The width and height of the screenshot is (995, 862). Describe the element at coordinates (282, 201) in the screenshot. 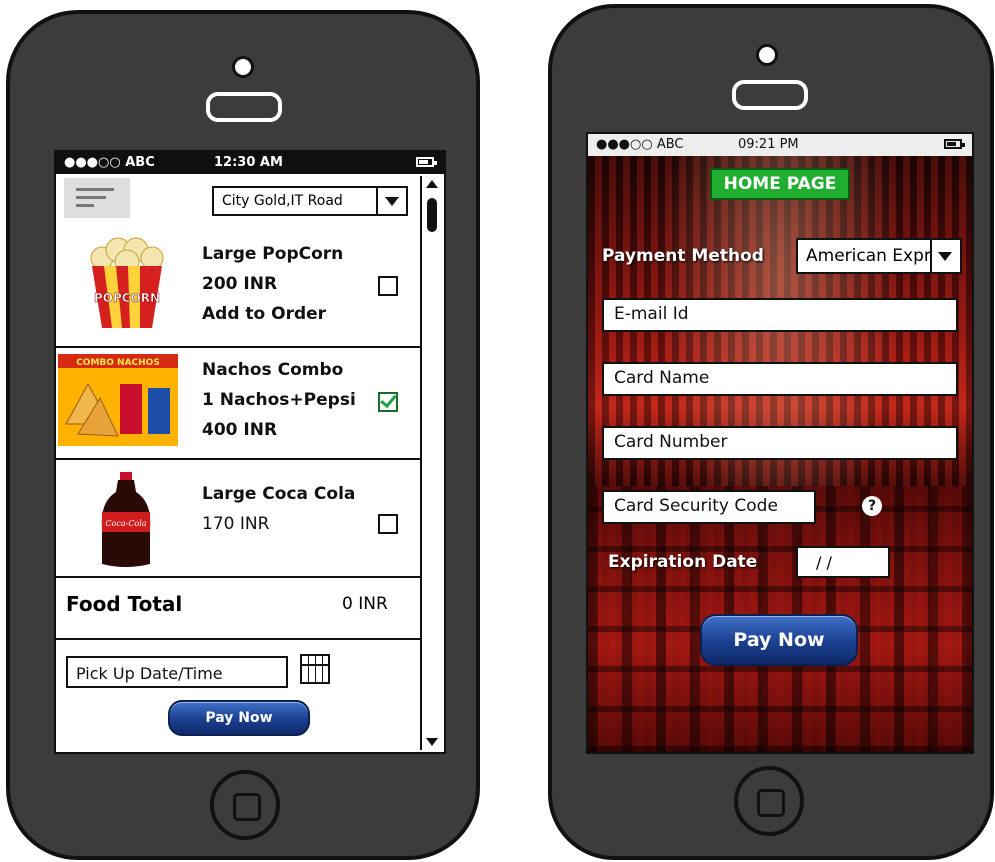

I see `location-value: City Gold,IT Road` at that location.